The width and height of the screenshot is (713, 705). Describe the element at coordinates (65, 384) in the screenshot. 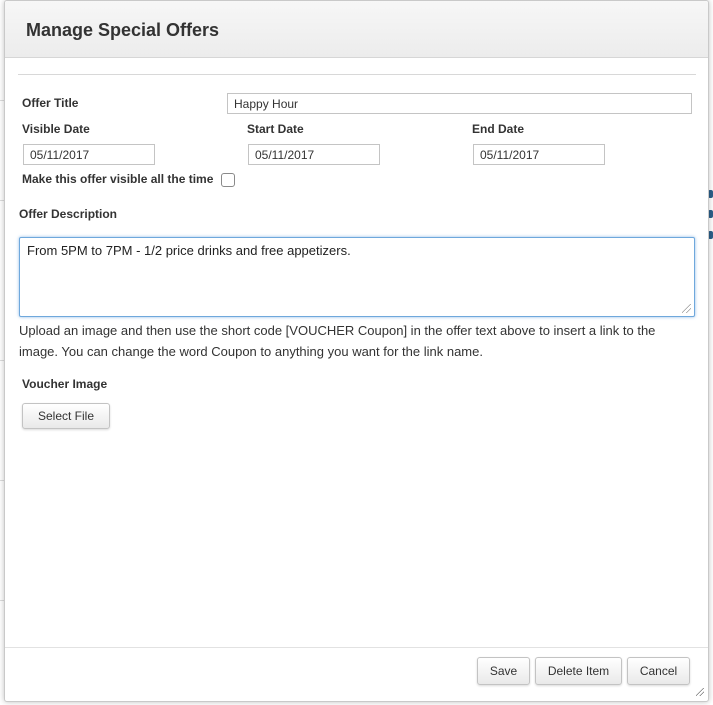

I see `voucher-image-label: Voucher Image` at that location.